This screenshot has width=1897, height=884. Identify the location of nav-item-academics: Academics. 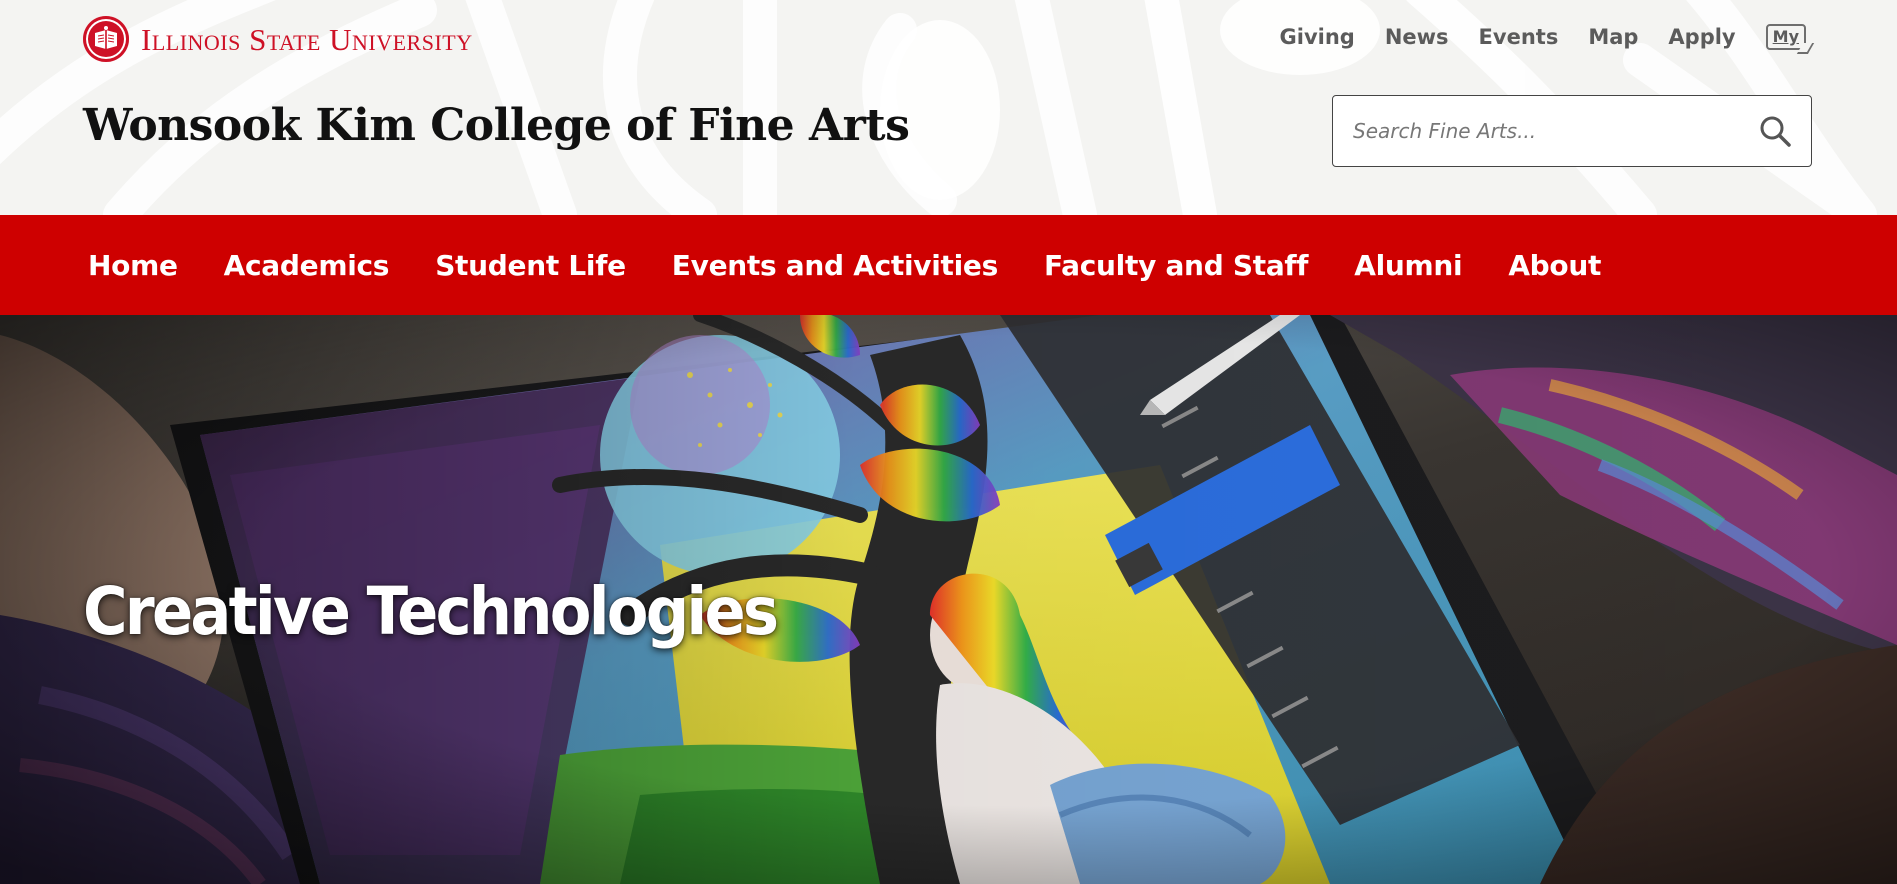
(307, 265).